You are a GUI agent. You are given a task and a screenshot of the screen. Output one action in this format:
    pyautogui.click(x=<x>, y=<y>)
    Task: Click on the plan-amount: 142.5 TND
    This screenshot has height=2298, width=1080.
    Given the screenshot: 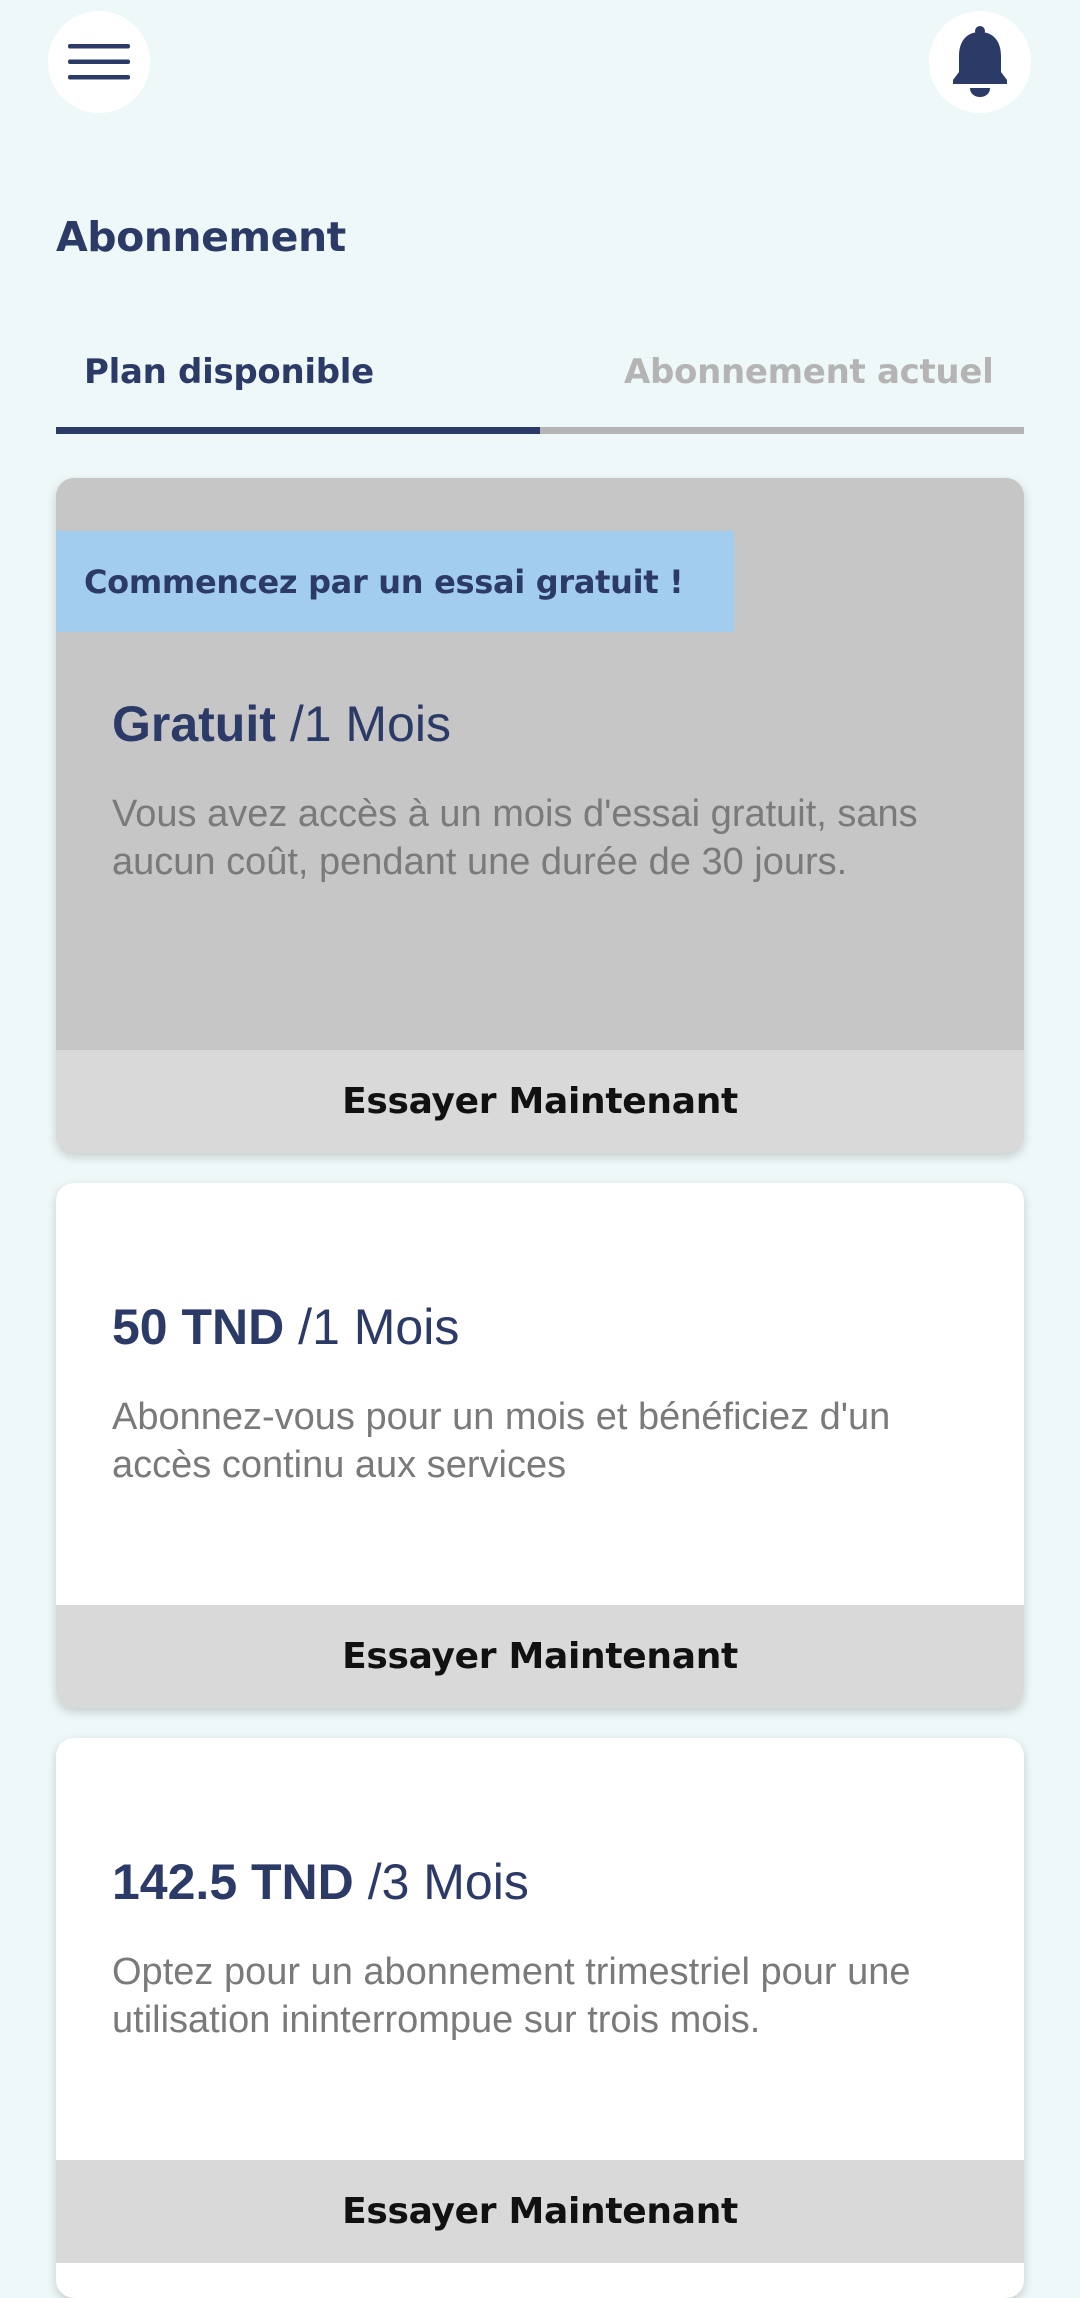 What is the action you would take?
    pyautogui.click(x=233, y=1882)
    